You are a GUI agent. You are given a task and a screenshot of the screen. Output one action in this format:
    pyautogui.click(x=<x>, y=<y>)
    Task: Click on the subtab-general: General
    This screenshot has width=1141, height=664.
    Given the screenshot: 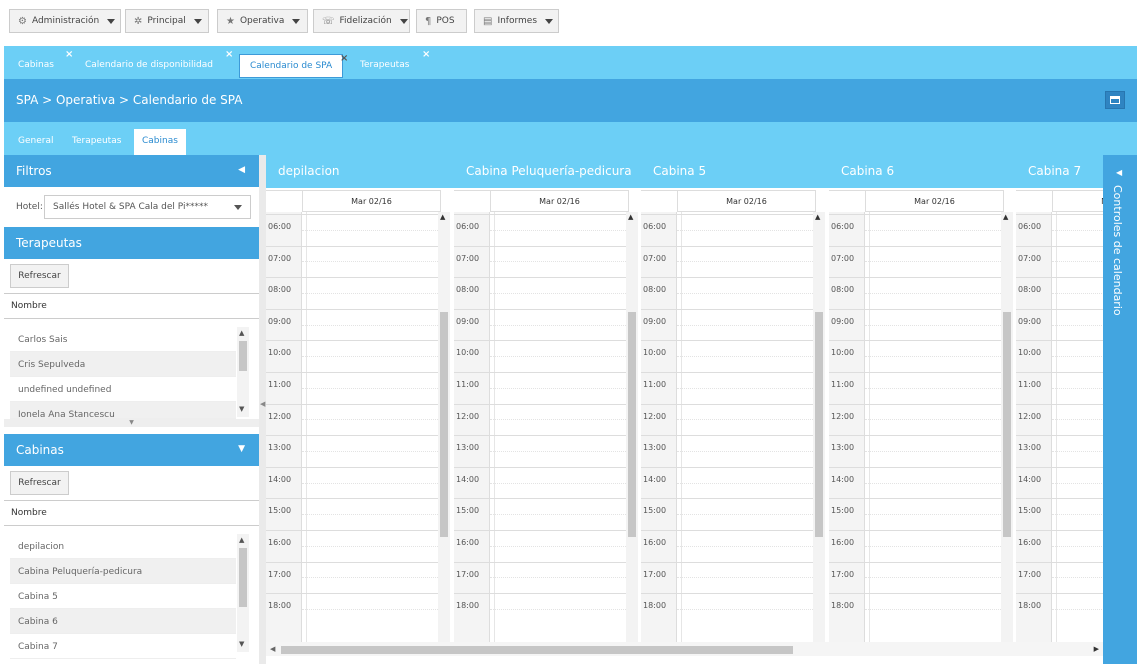 What is the action you would take?
    pyautogui.click(x=35, y=142)
    